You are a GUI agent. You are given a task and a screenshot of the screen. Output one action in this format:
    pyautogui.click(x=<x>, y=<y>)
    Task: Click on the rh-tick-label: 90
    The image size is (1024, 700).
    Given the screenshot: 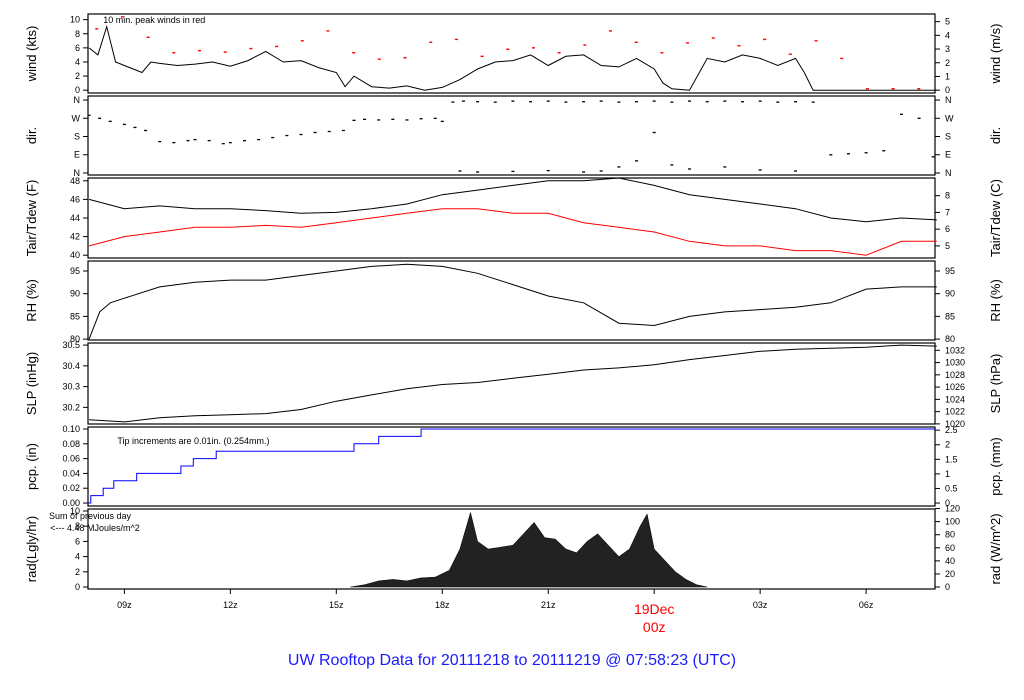 What is the action you would take?
    pyautogui.click(x=75, y=294)
    